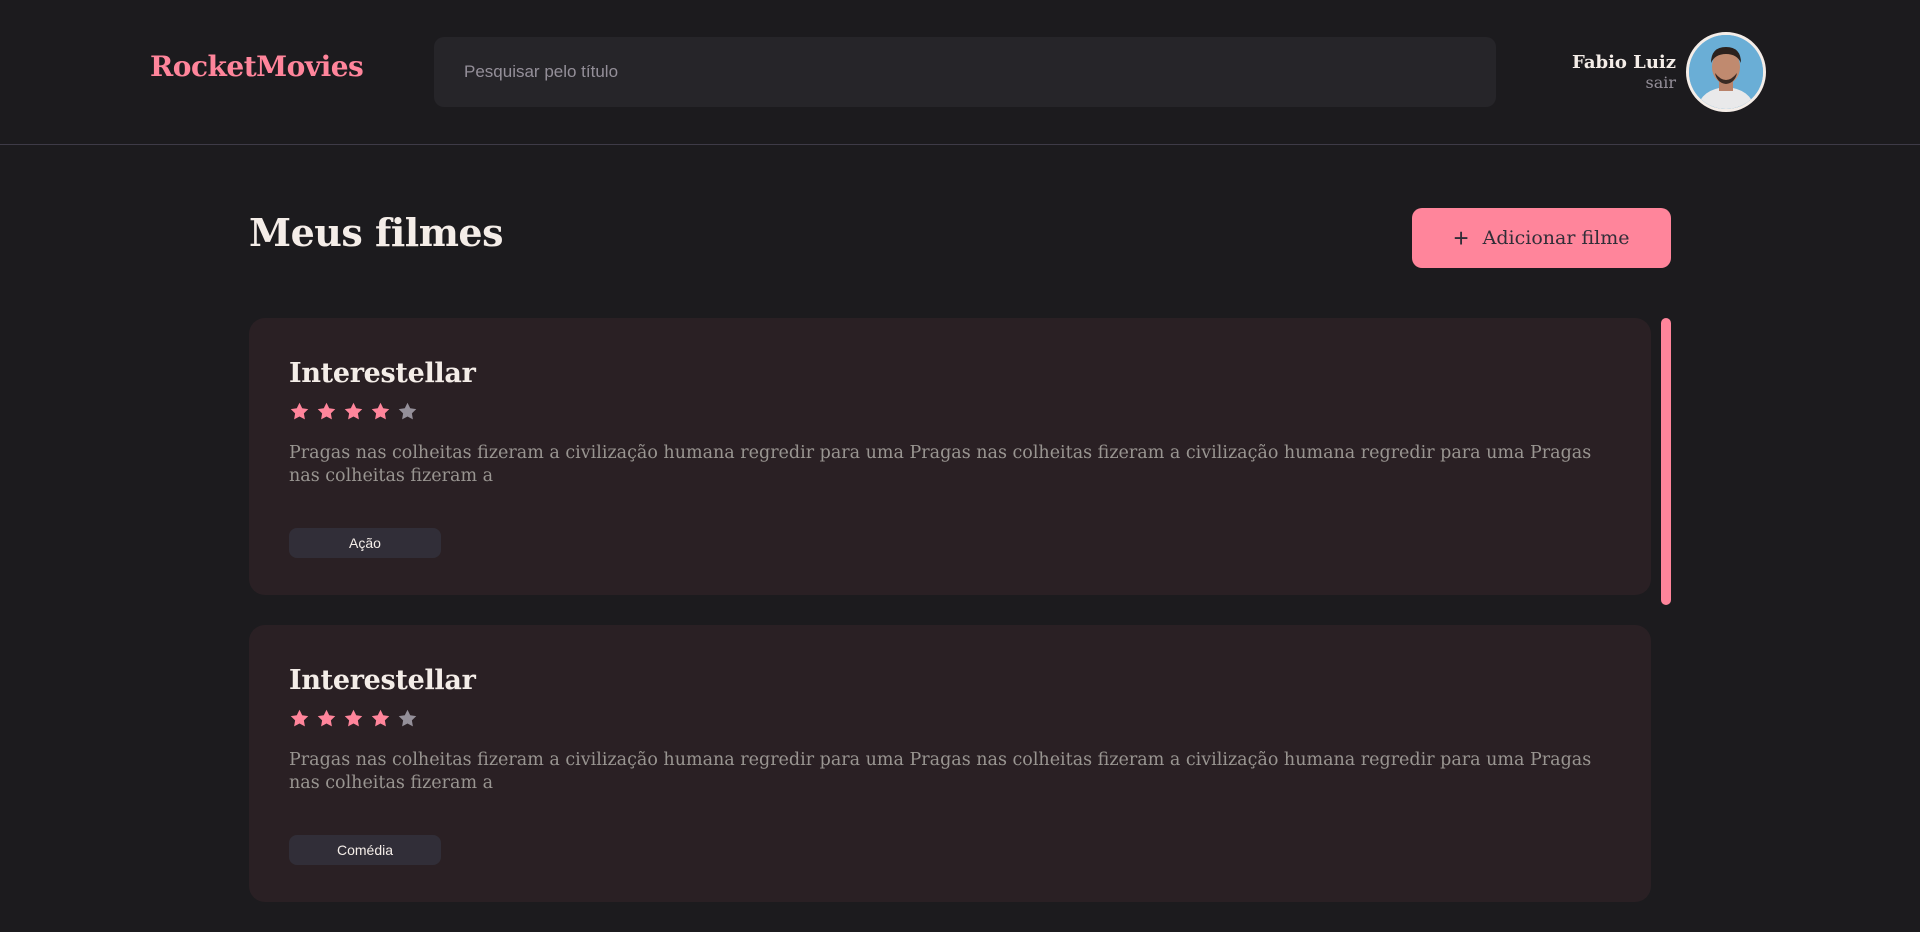  What do you see at coordinates (1624, 82) in the screenshot?
I see `logout-link: sair` at bounding box center [1624, 82].